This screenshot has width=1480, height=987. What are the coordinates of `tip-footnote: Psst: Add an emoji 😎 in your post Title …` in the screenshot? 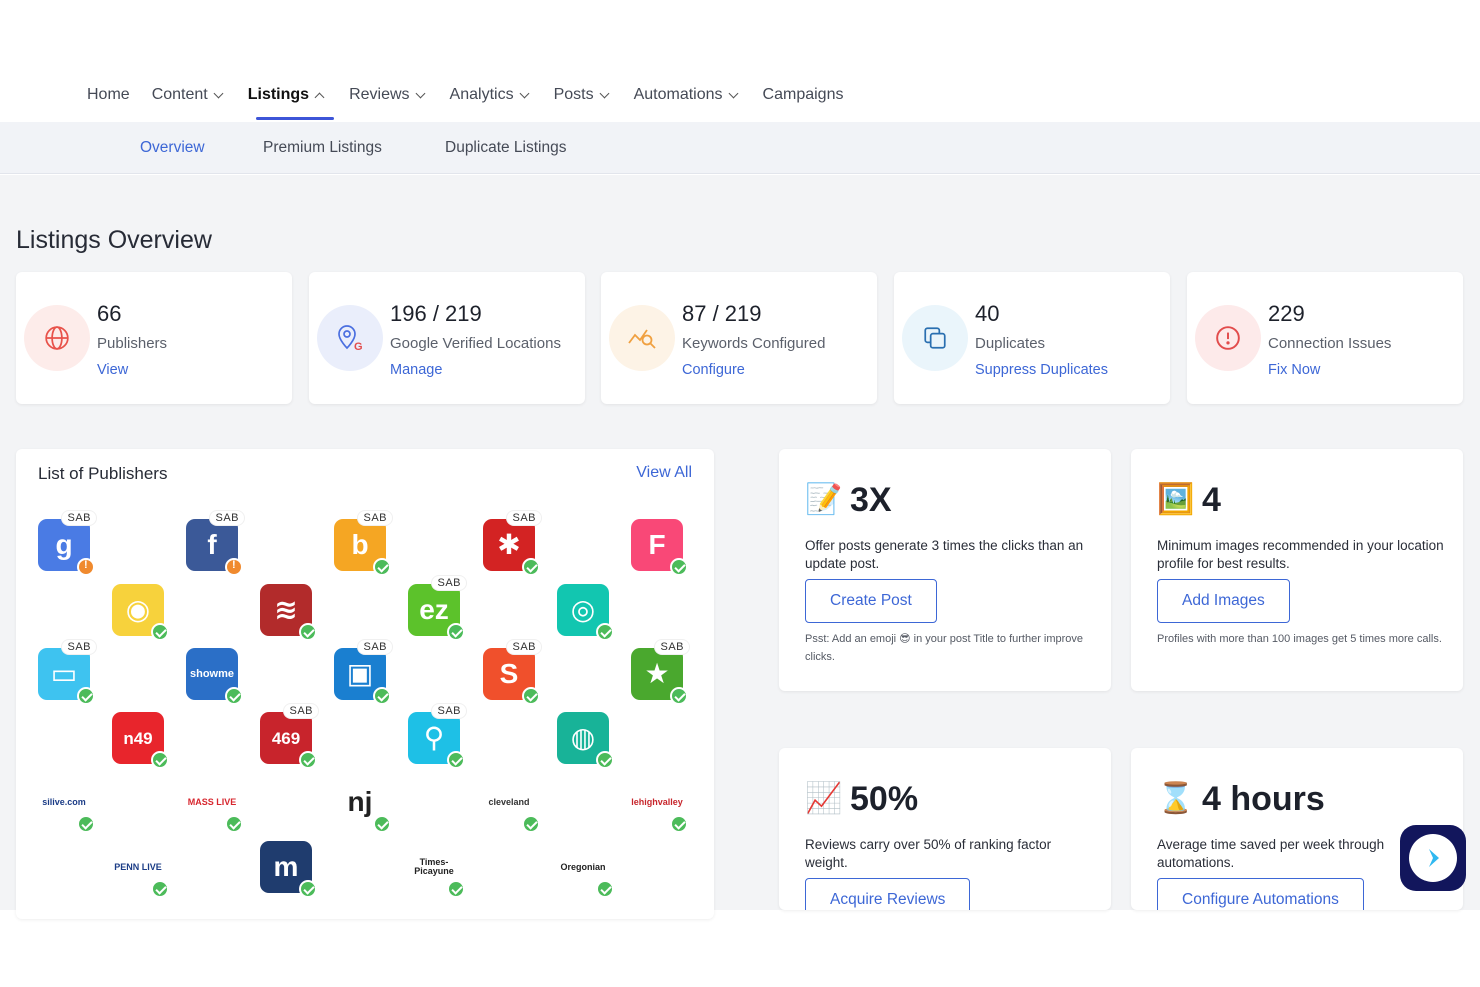 It's located at (944, 648).